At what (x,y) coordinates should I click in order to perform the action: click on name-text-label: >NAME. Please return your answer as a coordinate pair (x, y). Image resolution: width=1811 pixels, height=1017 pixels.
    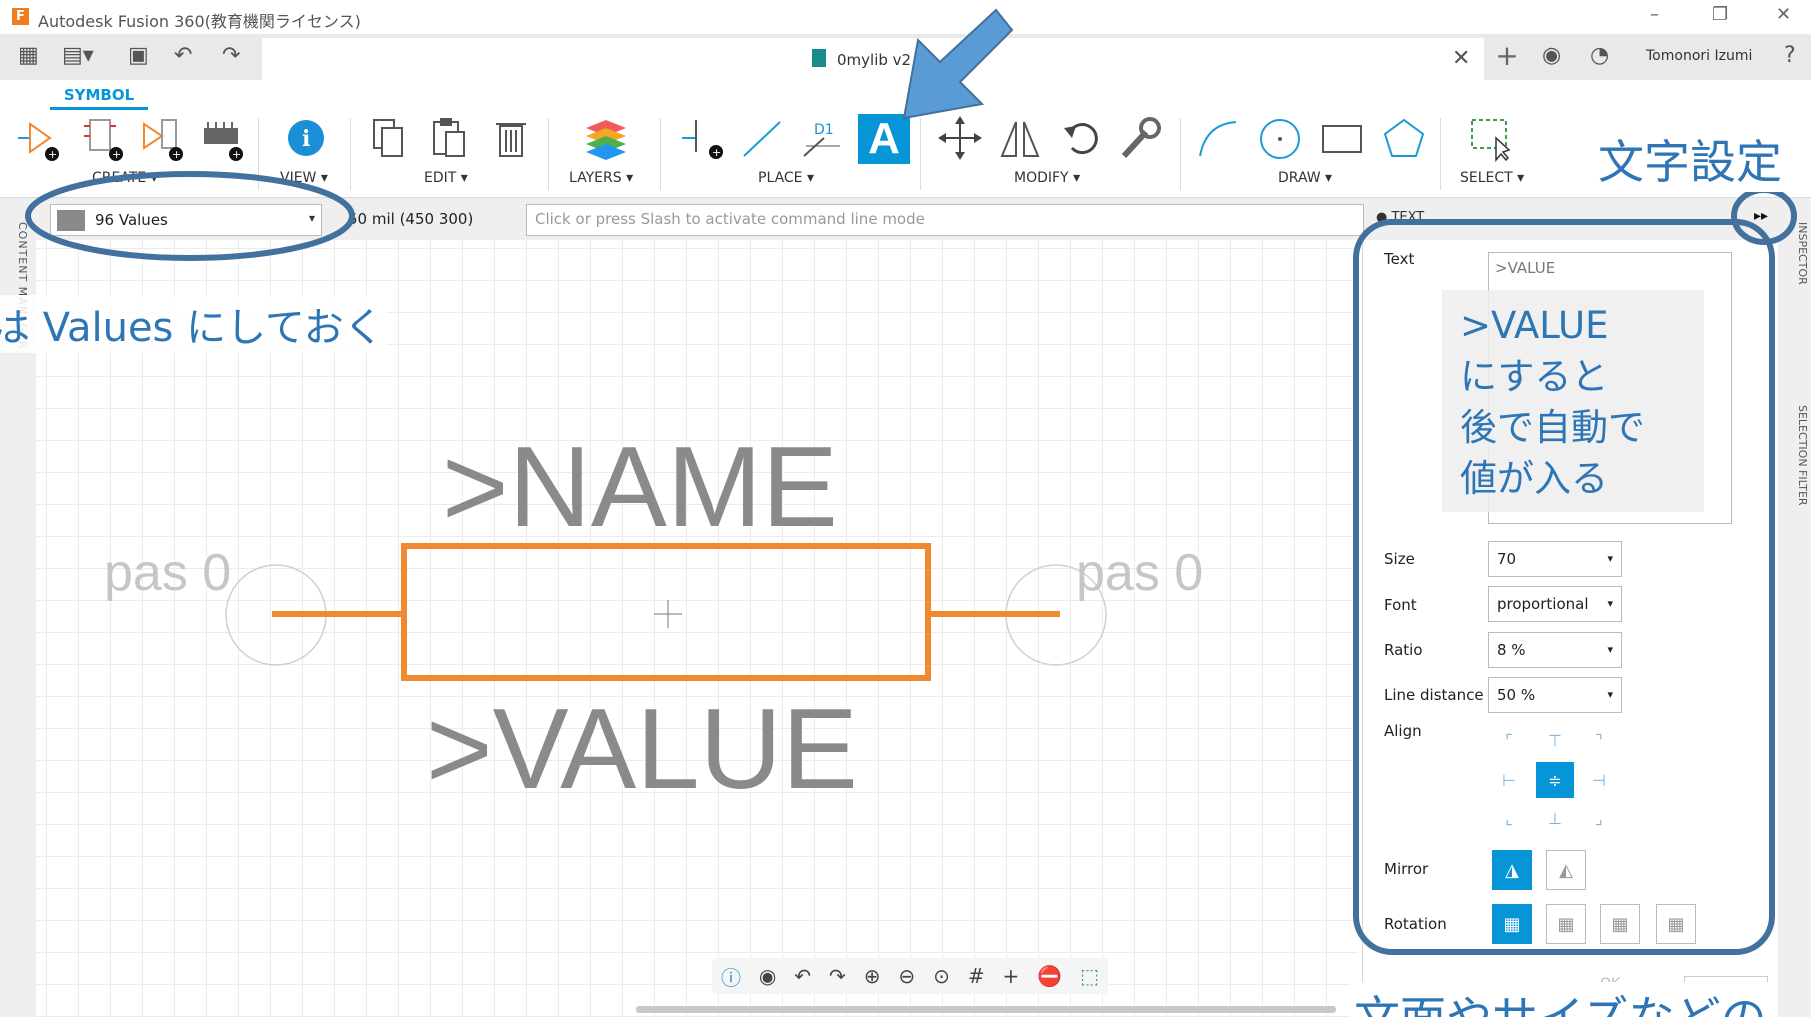
    Looking at the image, I should click on (640, 487).